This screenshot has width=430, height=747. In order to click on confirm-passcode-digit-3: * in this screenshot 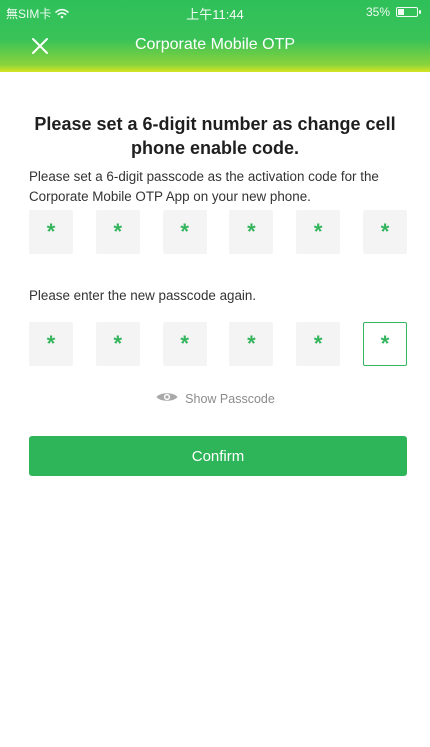, I will do `click(184, 344)`.